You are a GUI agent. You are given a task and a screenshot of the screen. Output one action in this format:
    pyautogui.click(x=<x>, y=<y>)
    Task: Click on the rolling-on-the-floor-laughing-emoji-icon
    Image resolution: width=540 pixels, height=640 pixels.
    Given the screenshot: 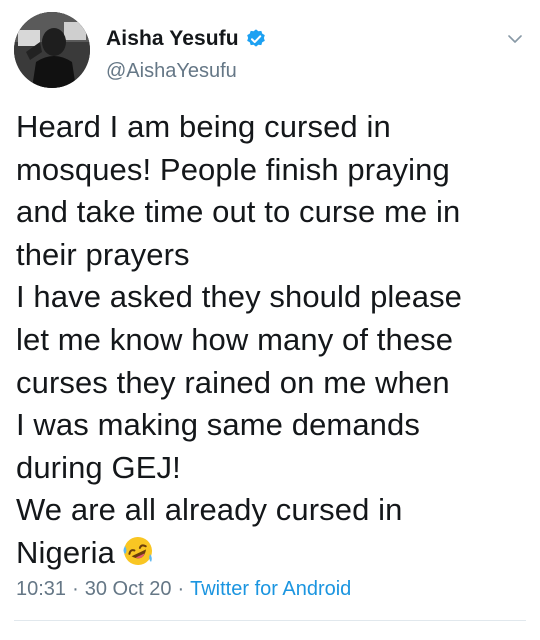 What is the action you would take?
    pyautogui.click(x=138, y=551)
    